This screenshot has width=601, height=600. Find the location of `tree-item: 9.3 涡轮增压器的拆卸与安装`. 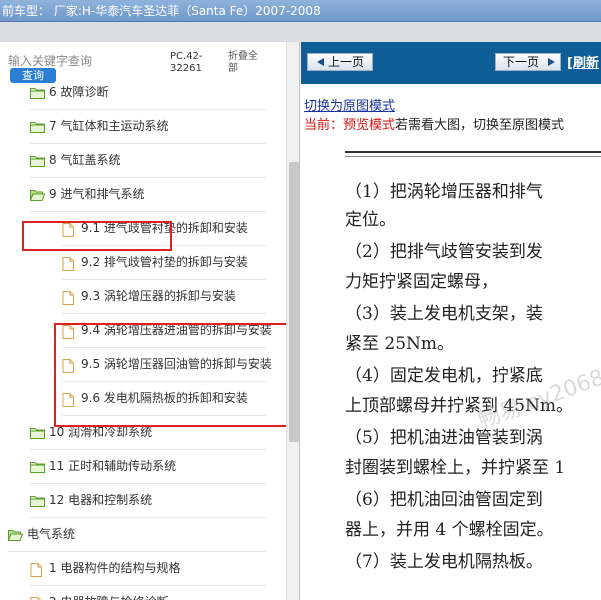

tree-item: 9.3 涡轮增压器的拆卸与安装 is located at coordinates (143, 297).